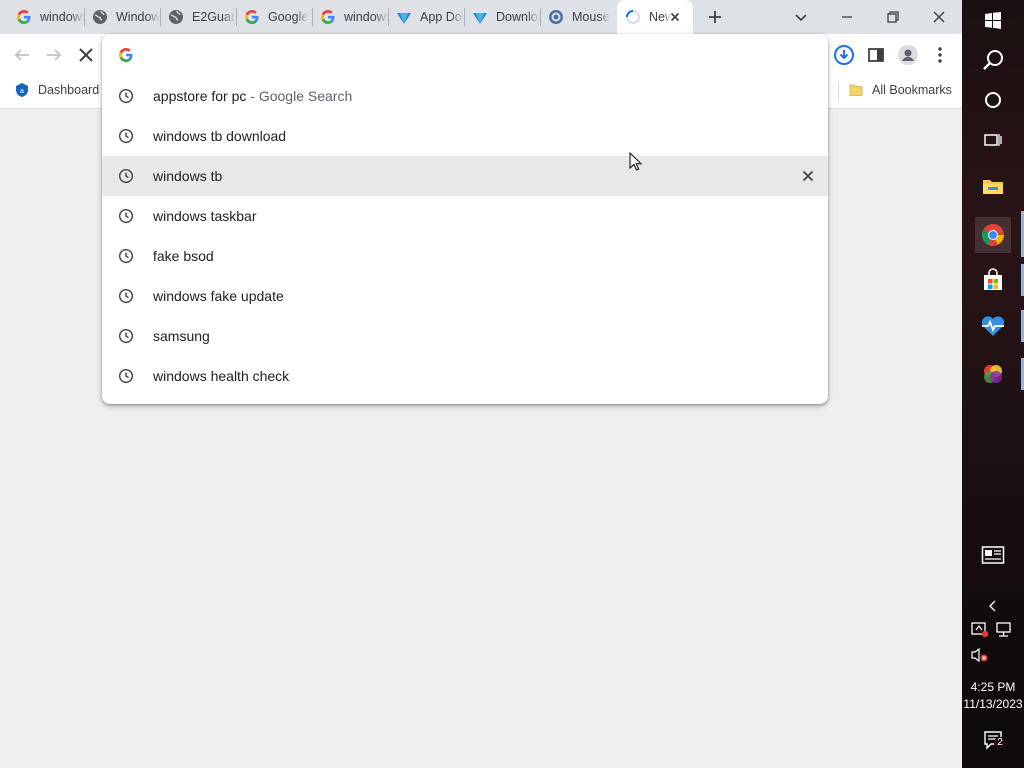 This screenshot has height=768, width=1024. Describe the element at coordinates (993, 606) in the screenshot. I see `chevron-left-icon` at that location.